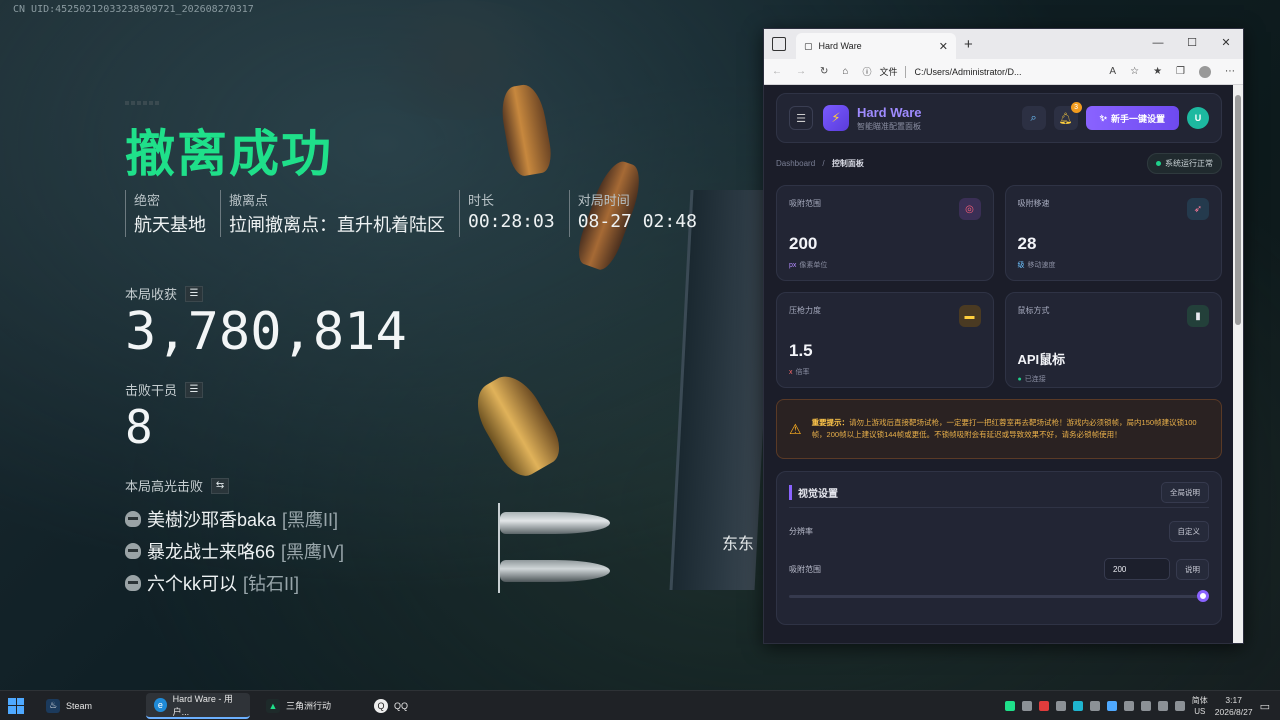  I want to click on info-match-time: 对局时间 08-27 02:48, so click(636, 213).